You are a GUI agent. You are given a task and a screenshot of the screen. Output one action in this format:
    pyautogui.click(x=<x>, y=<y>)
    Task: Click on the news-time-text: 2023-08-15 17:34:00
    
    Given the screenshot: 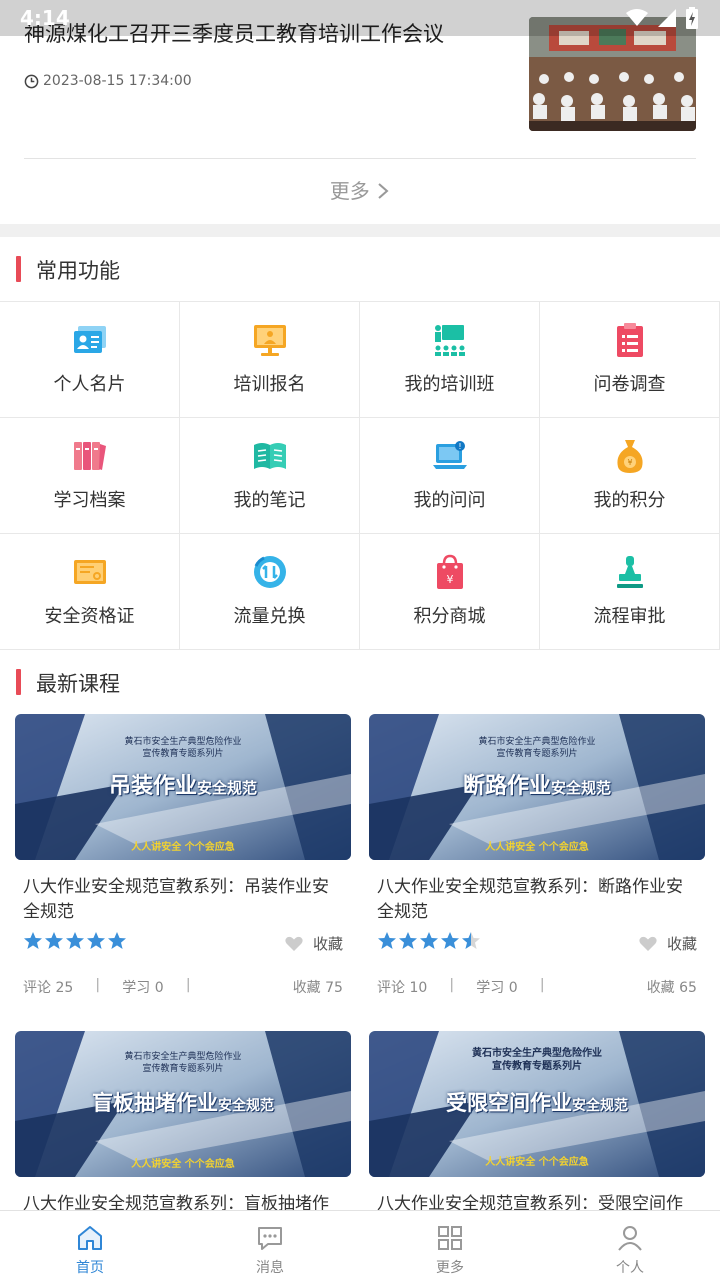 What is the action you would take?
    pyautogui.click(x=117, y=81)
    